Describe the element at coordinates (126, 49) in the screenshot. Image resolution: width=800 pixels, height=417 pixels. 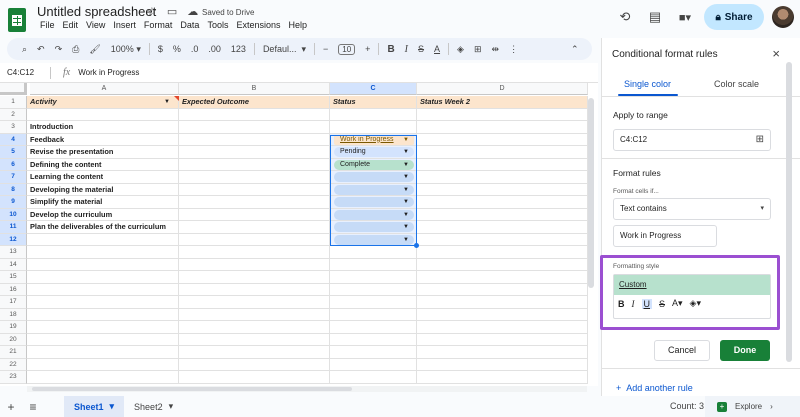
I see `zoom-select: 100% ▾` at that location.